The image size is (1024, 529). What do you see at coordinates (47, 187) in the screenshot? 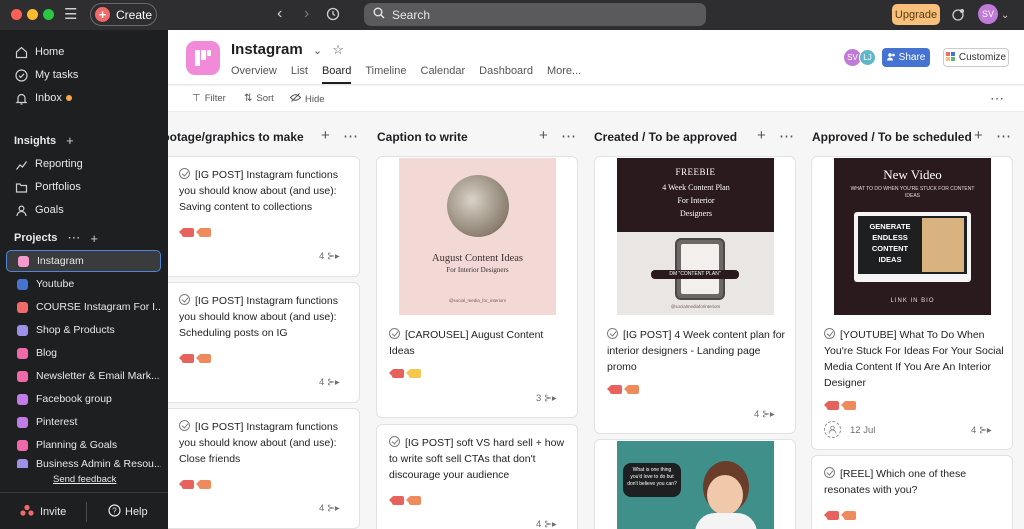
I see `sidebar-item-portfolios: Portfolios` at bounding box center [47, 187].